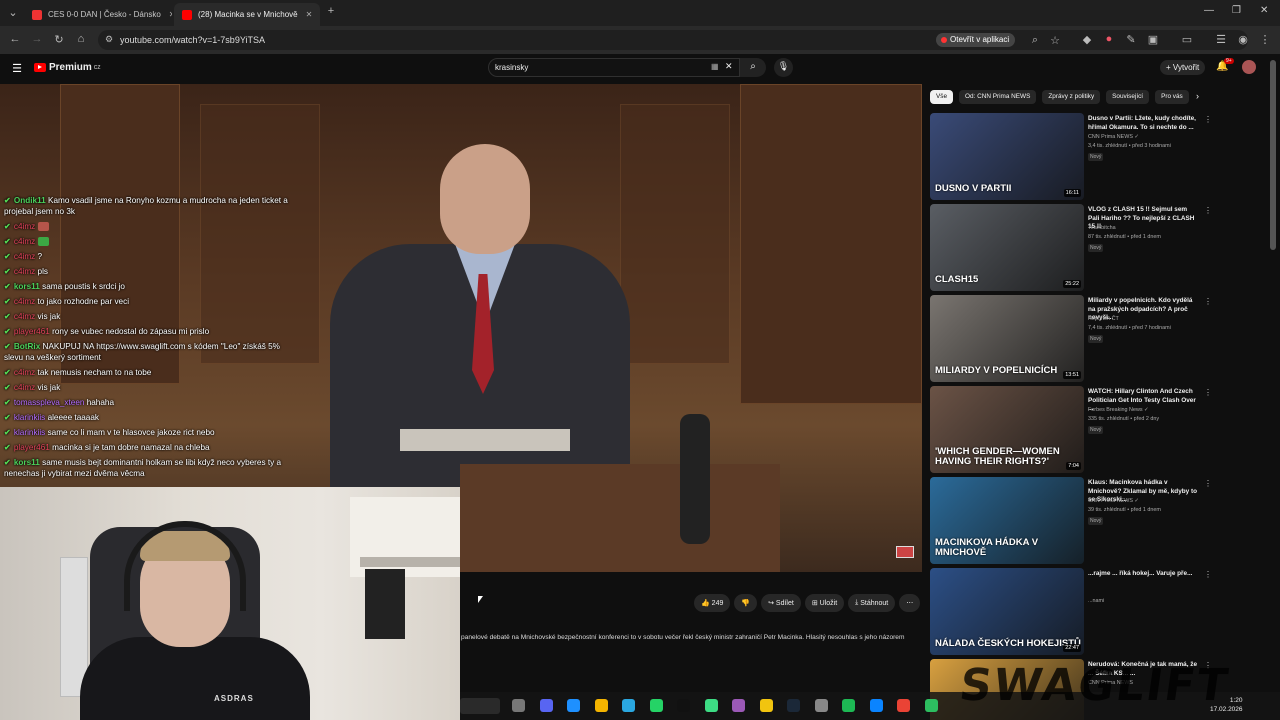  What do you see at coordinates (1243, 39) in the screenshot?
I see `profile-avatar-icon: ◉` at bounding box center [1243, 39].